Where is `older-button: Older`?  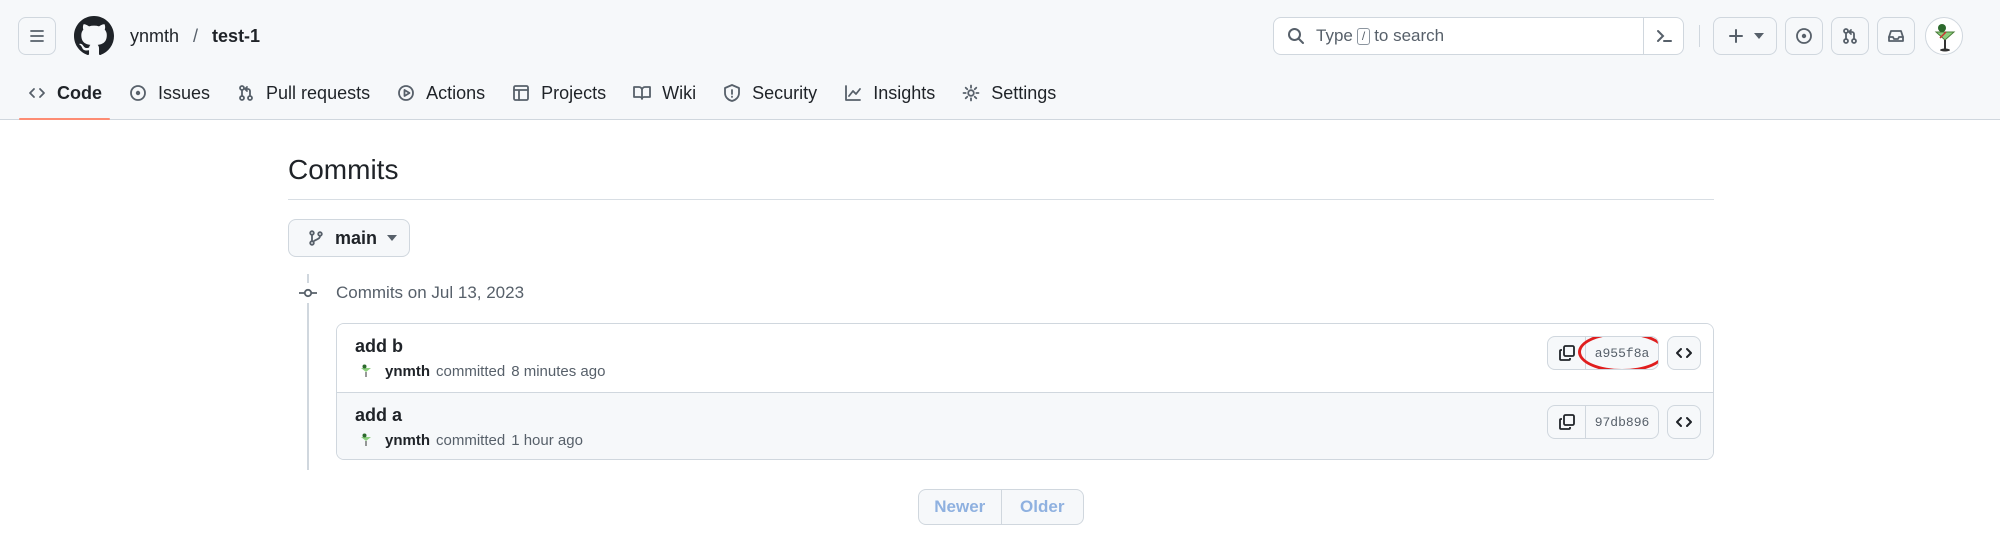 older-button: Older is located at coordinates (1043, 507).